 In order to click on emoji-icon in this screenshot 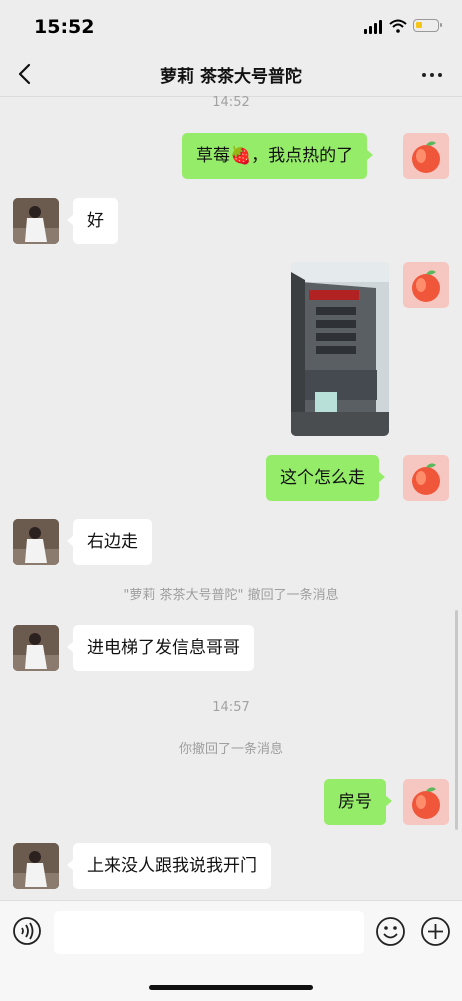, I will do `click(390, 931)`.